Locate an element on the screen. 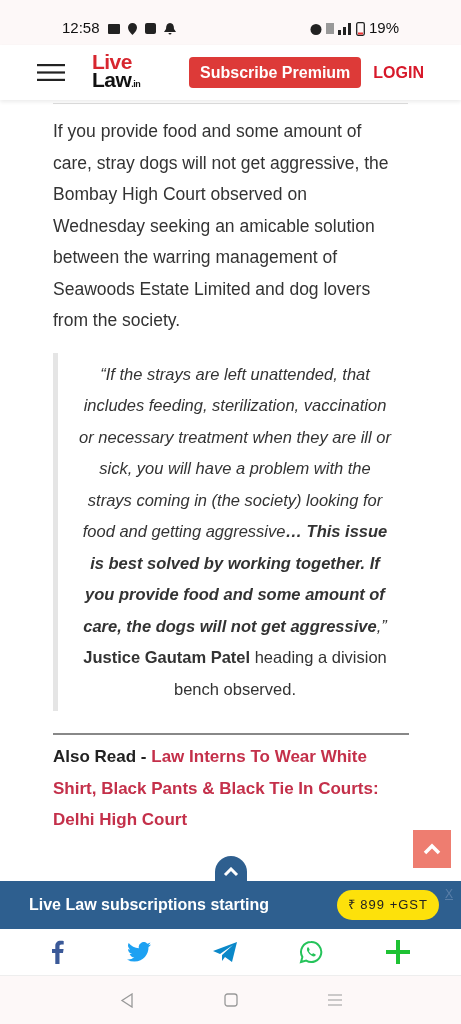 The height and width of the screenshot is (1024, 461). login-link: LOGIN is located at coordinates (398, 72).